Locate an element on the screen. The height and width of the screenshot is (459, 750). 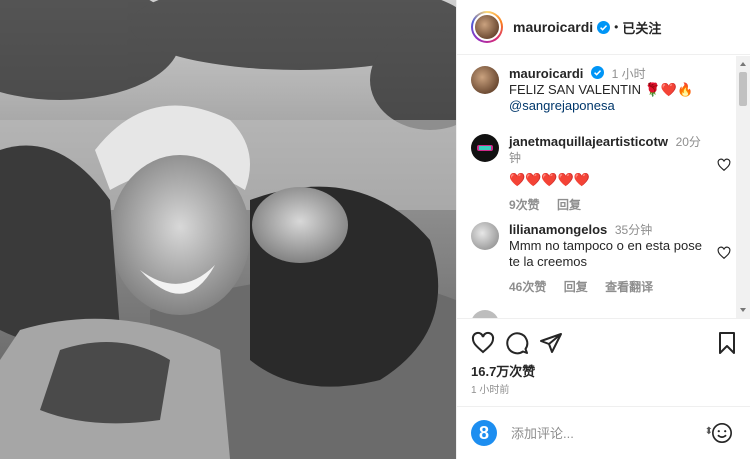
comment-username: janetmaquillajeartisticotw is located at coordinates (588, 141).